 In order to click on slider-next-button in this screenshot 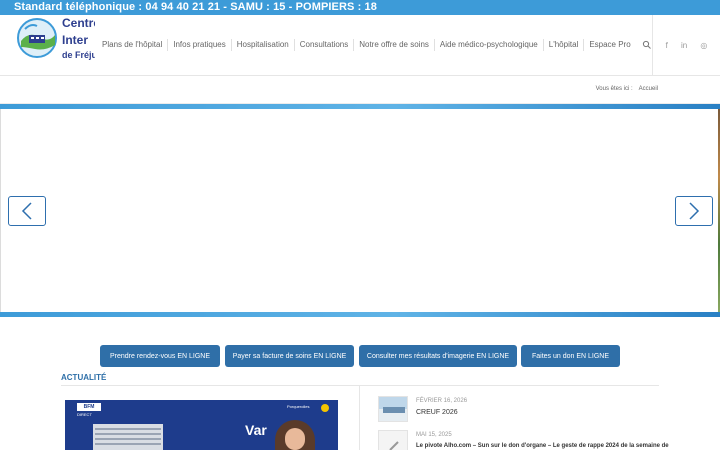, I will do `click(694, 211)`.